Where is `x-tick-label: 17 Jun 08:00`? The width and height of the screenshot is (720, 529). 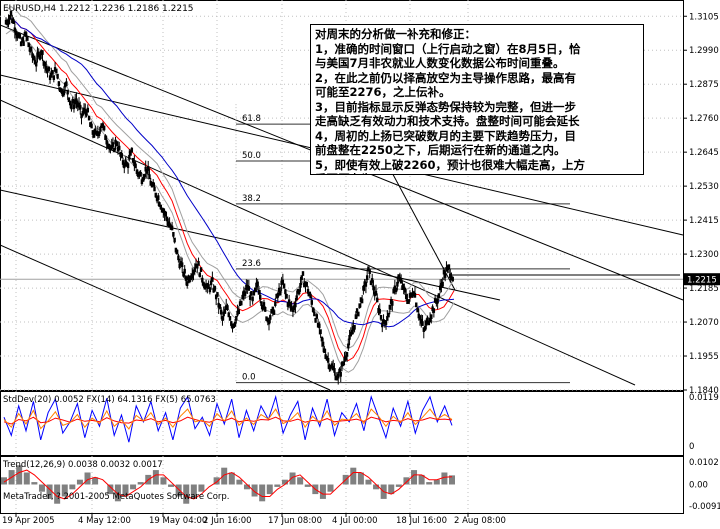
x-tick-label: 17 Jun 08:00 is located at coordinates (295, 520).